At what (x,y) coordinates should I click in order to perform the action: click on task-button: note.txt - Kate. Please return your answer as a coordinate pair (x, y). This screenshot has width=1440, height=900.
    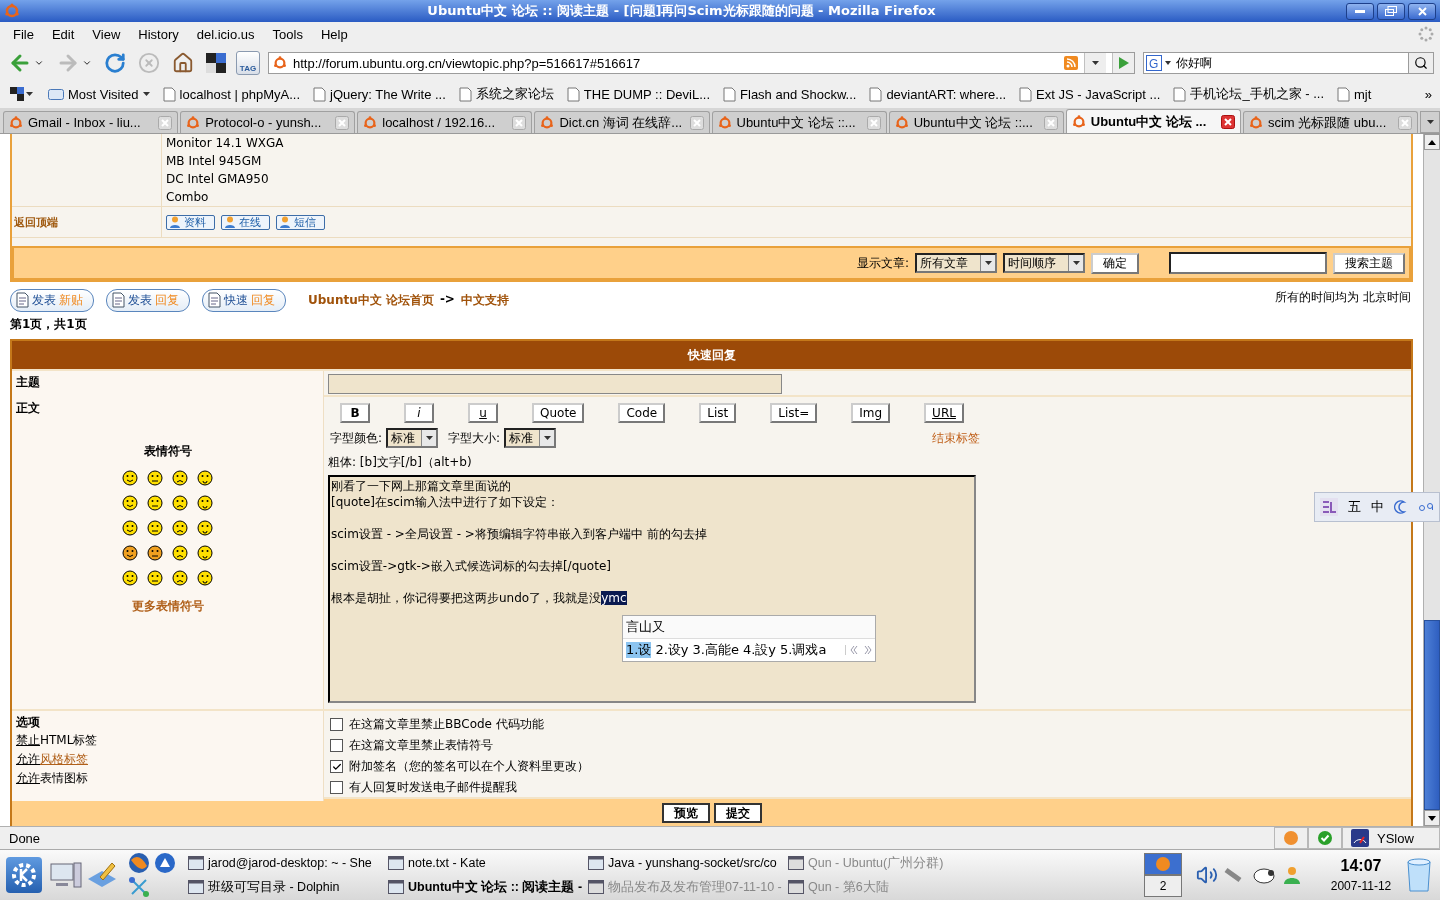
    Looking at the image, I should click on (488, 863).